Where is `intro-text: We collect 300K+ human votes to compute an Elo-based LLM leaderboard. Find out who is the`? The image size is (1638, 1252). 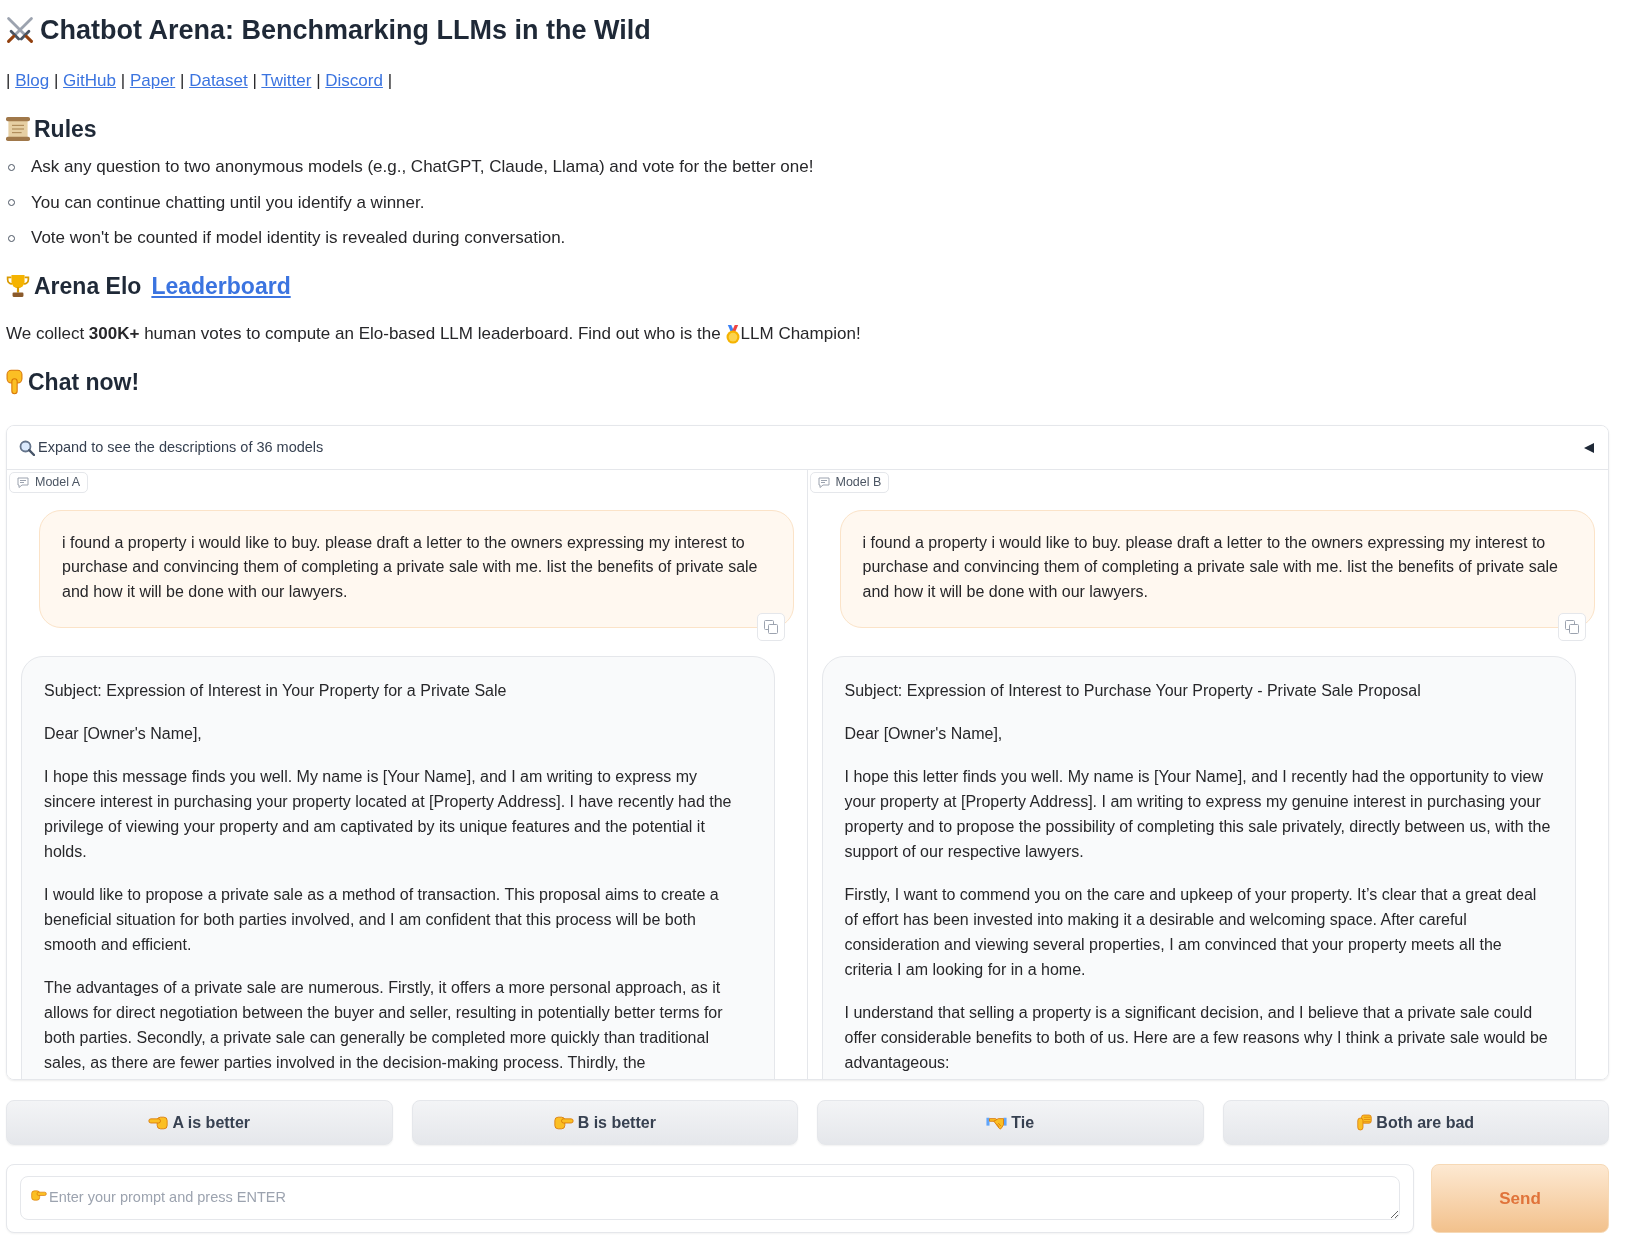 intro-text: We collect 300K+ human votes to compute an Elo-based LLM leaderboard. Find out who is the is located at coordinates (363, 334).